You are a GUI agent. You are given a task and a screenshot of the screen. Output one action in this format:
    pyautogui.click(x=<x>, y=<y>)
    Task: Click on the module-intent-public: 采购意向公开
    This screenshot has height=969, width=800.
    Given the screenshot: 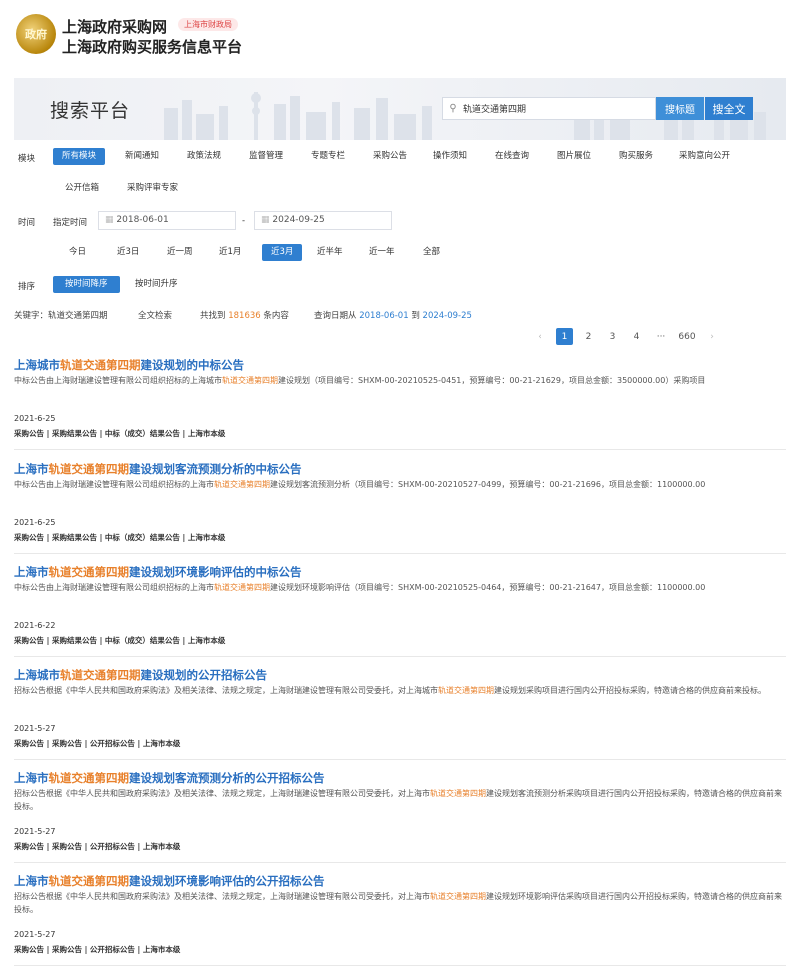 What is the action you would take?
    pyautogui.click(x=704, y=156)
    